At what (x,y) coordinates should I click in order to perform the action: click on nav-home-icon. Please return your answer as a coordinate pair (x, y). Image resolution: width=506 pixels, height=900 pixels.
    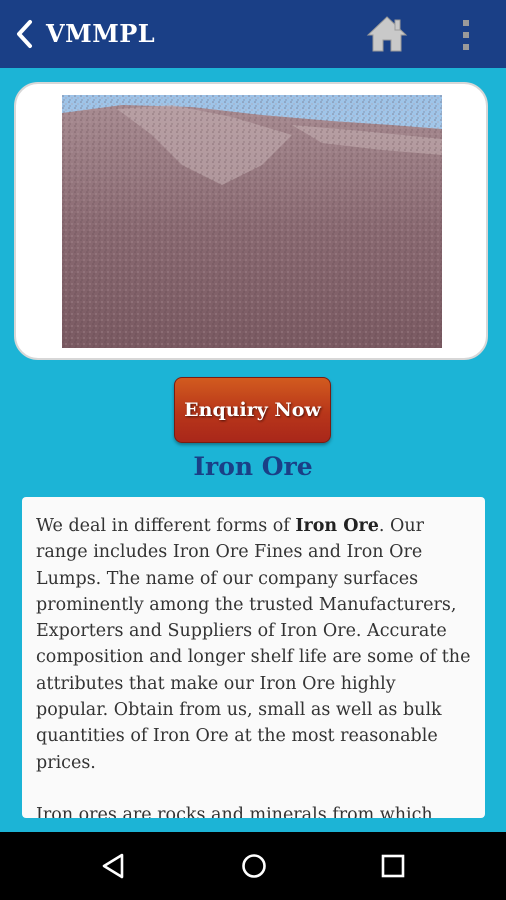
    Looking at the image, I should click on (254, 866).